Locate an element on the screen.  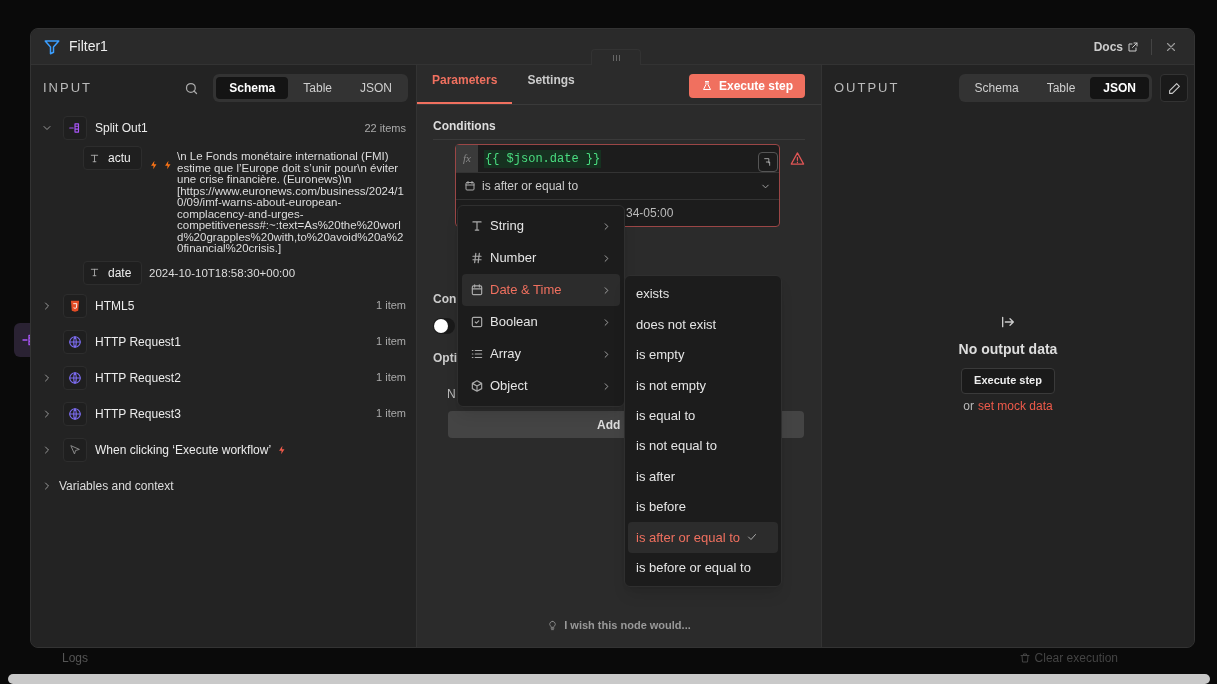
empty-state-title: No output data is located at coordinates (1008, 349).